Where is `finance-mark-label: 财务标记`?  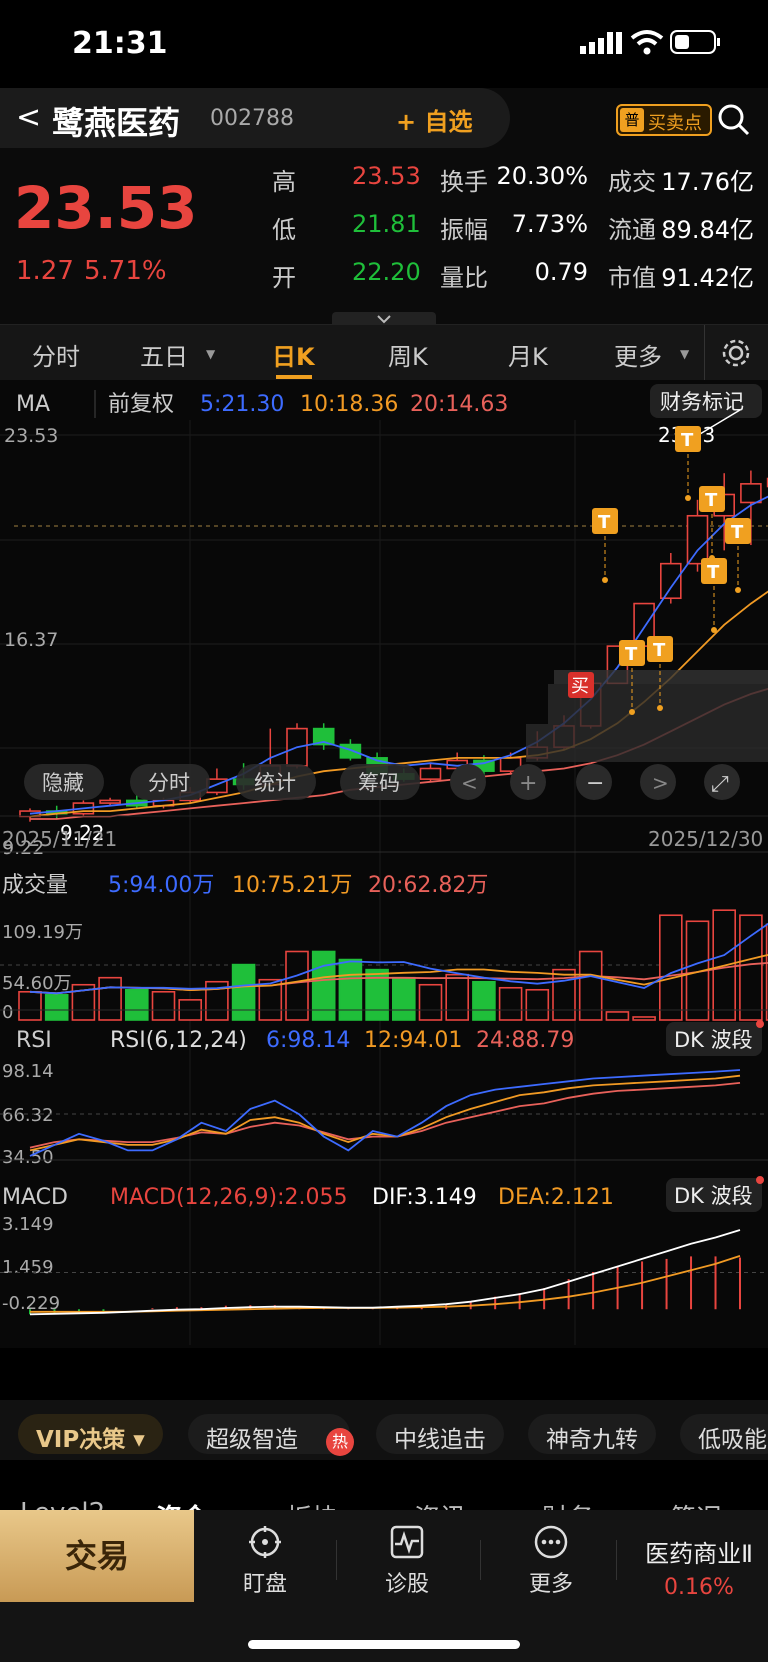 finance-mark-label: 财务标记 is located at coordinates (702, 402).